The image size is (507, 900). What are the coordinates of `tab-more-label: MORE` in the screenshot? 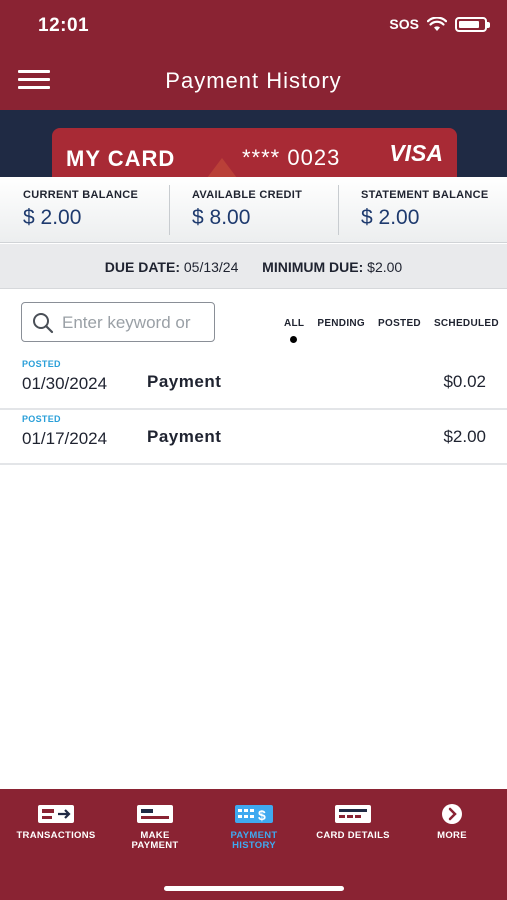 It's located at (452, 835).